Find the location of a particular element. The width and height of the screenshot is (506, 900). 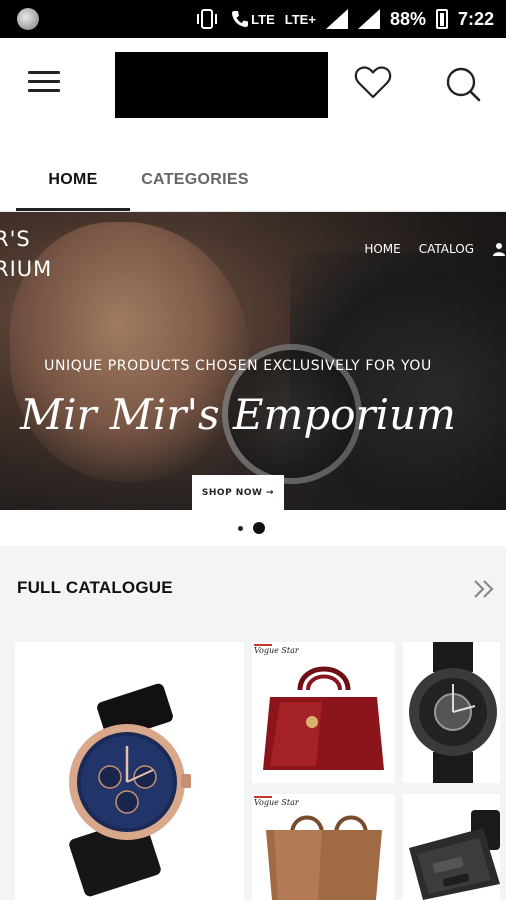

tab-categories: CATEGORIES is located at coordinates (195, 180).